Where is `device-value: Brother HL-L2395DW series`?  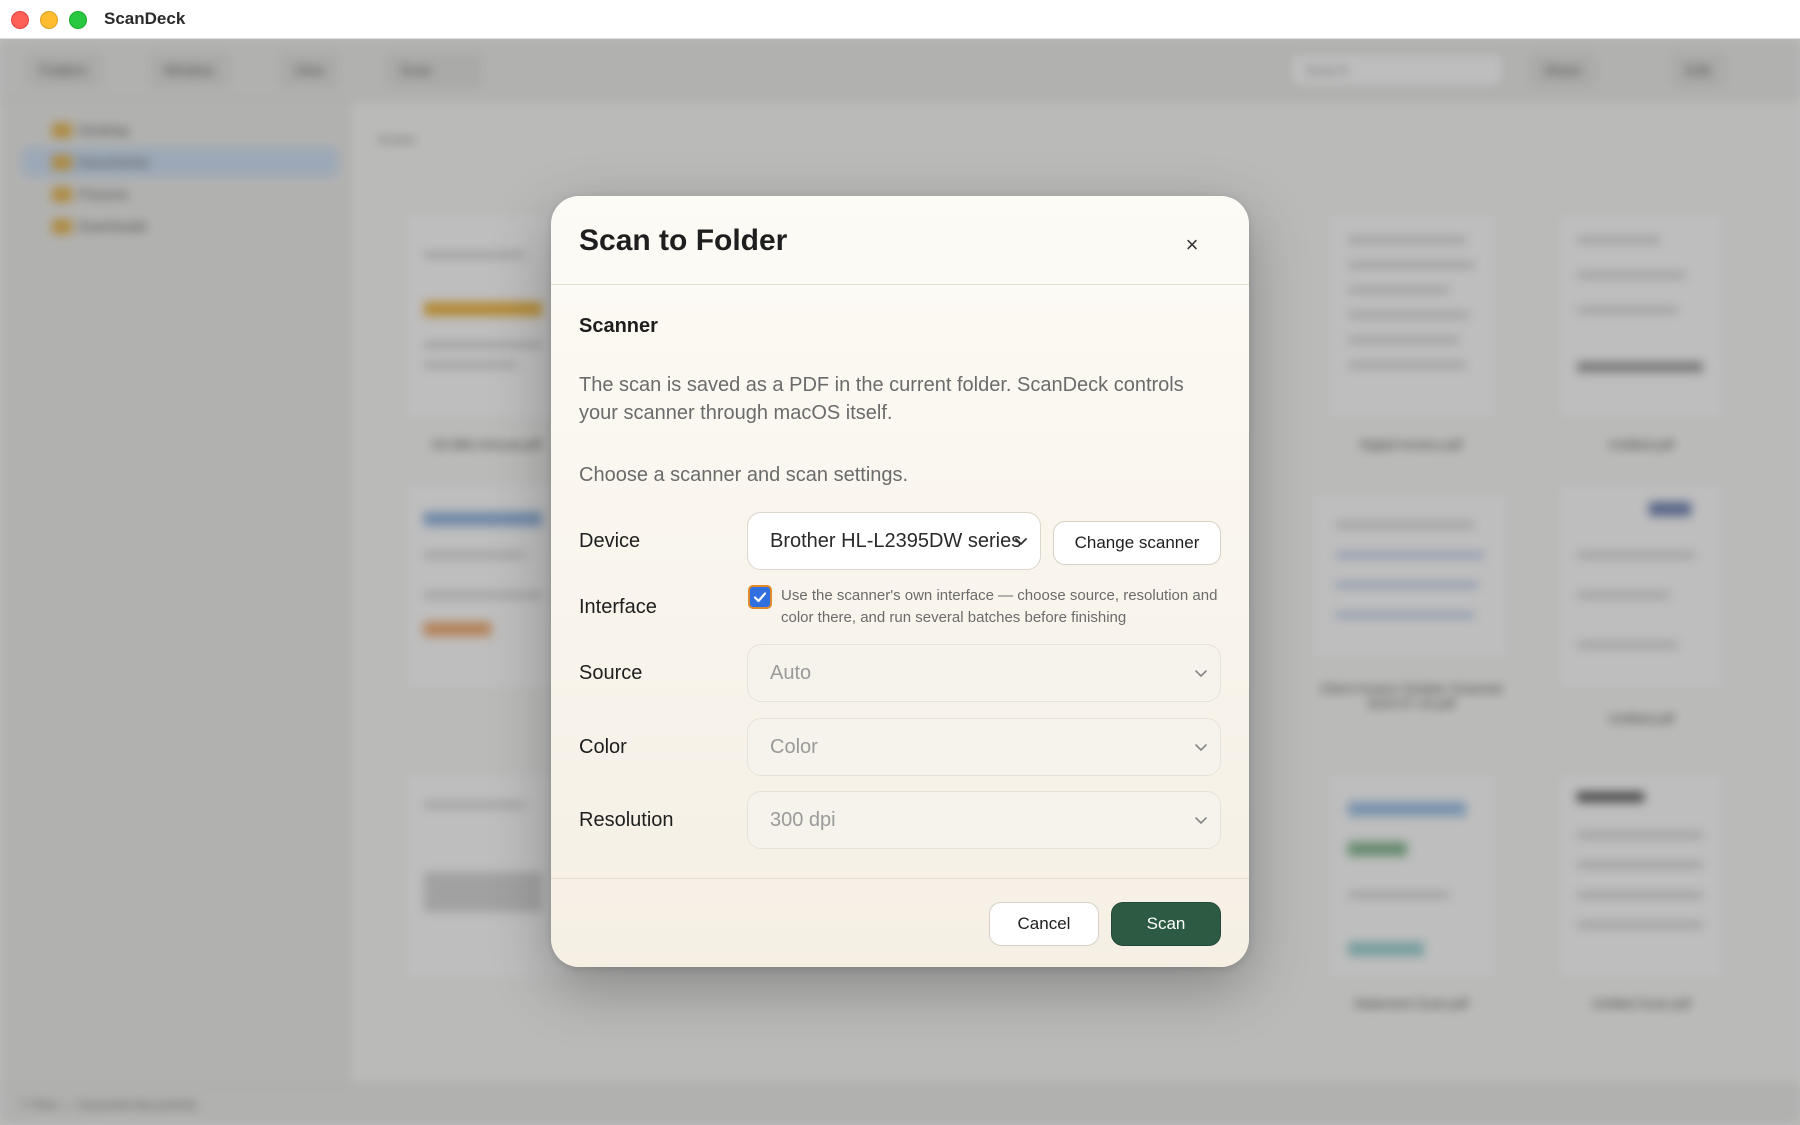
device-value: Brother HL-L2395DW series is located at coordinates (896, 541).